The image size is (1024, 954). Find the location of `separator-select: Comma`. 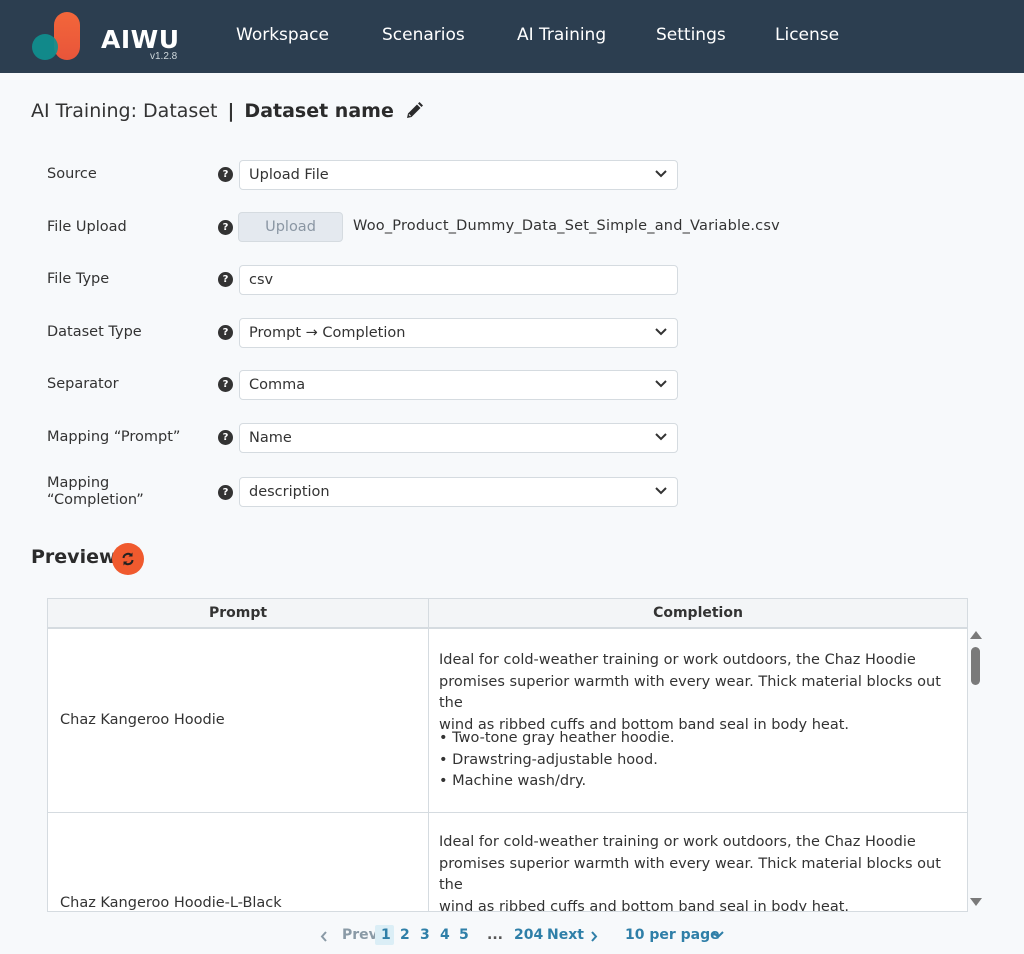

separator-select: Comma is located at coordinates (458, 385).